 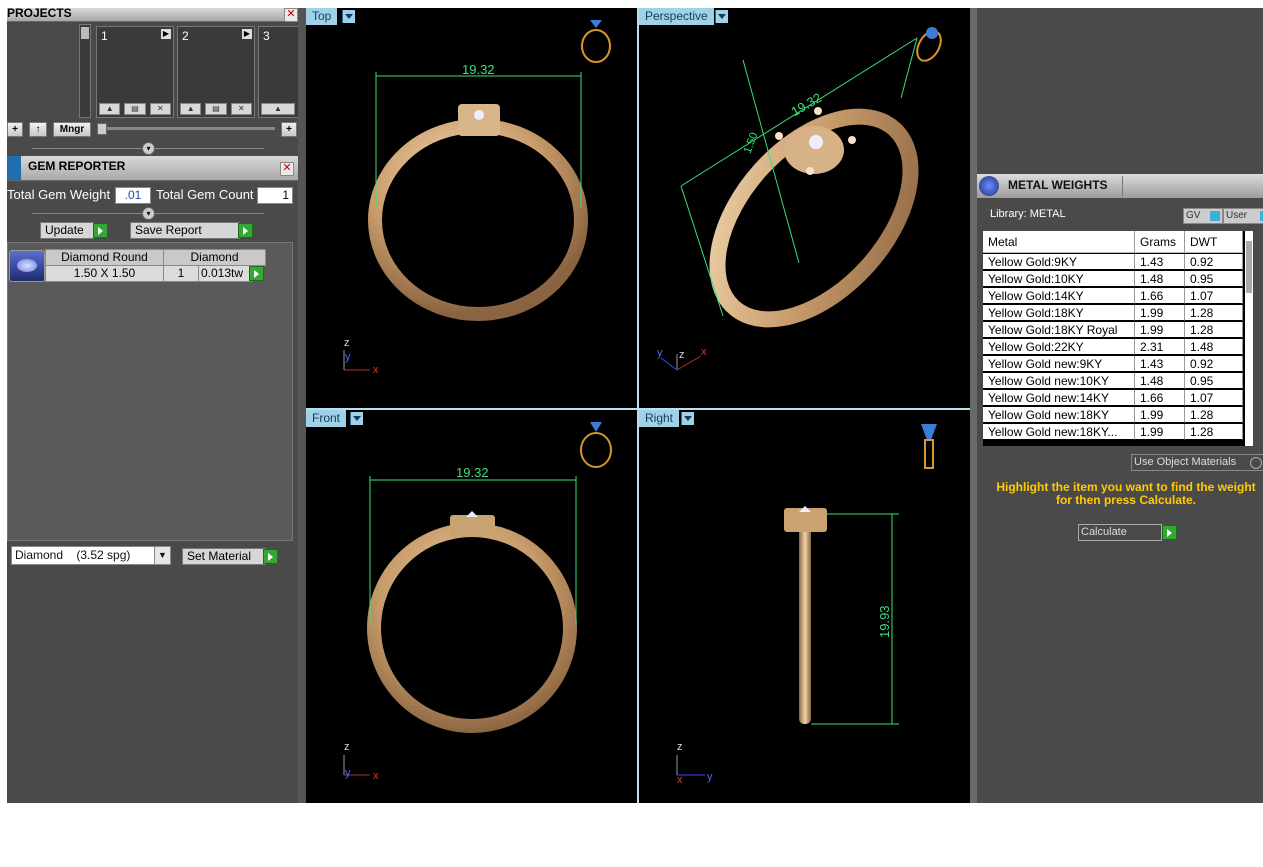 I want to click on dimension-label-secondary: 1.50, so click(x=751, y=143).